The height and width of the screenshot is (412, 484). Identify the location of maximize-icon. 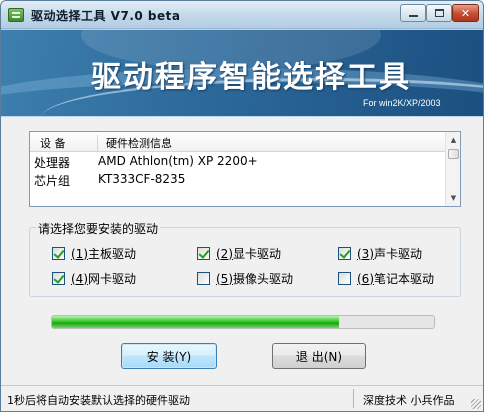
(439, 13).